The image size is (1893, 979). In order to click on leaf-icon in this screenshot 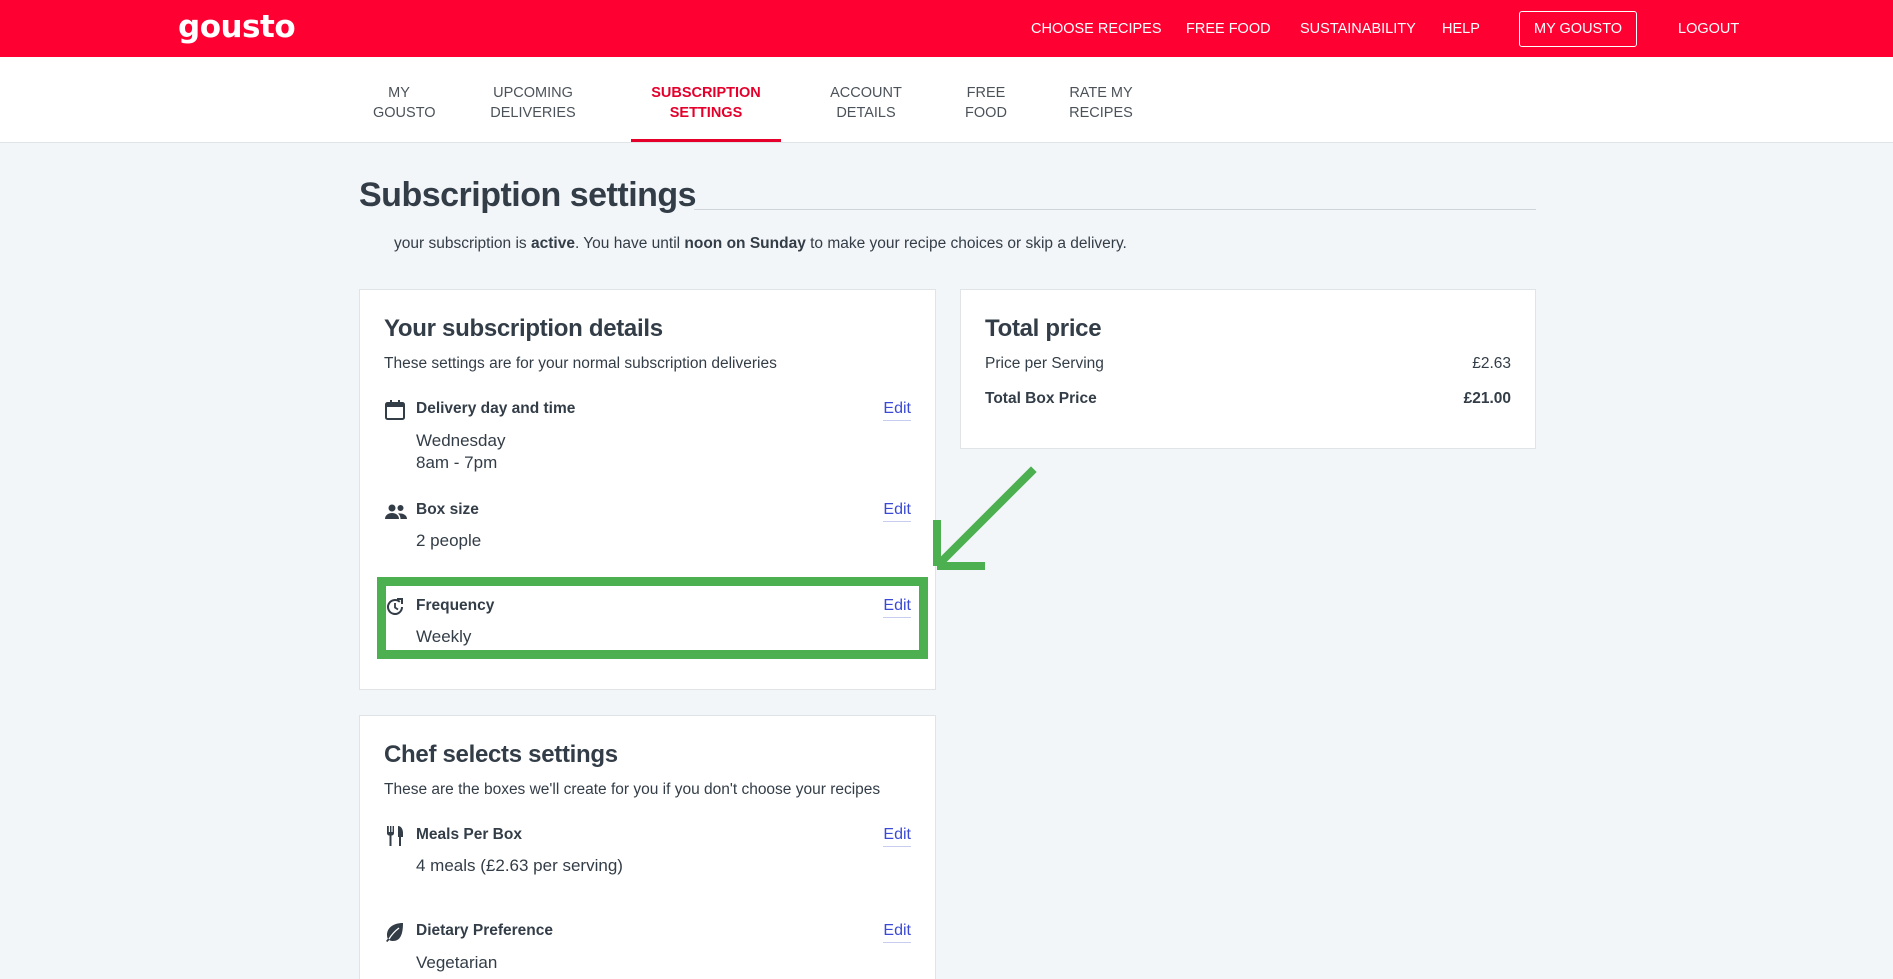, I will do `click(395, 932)`.